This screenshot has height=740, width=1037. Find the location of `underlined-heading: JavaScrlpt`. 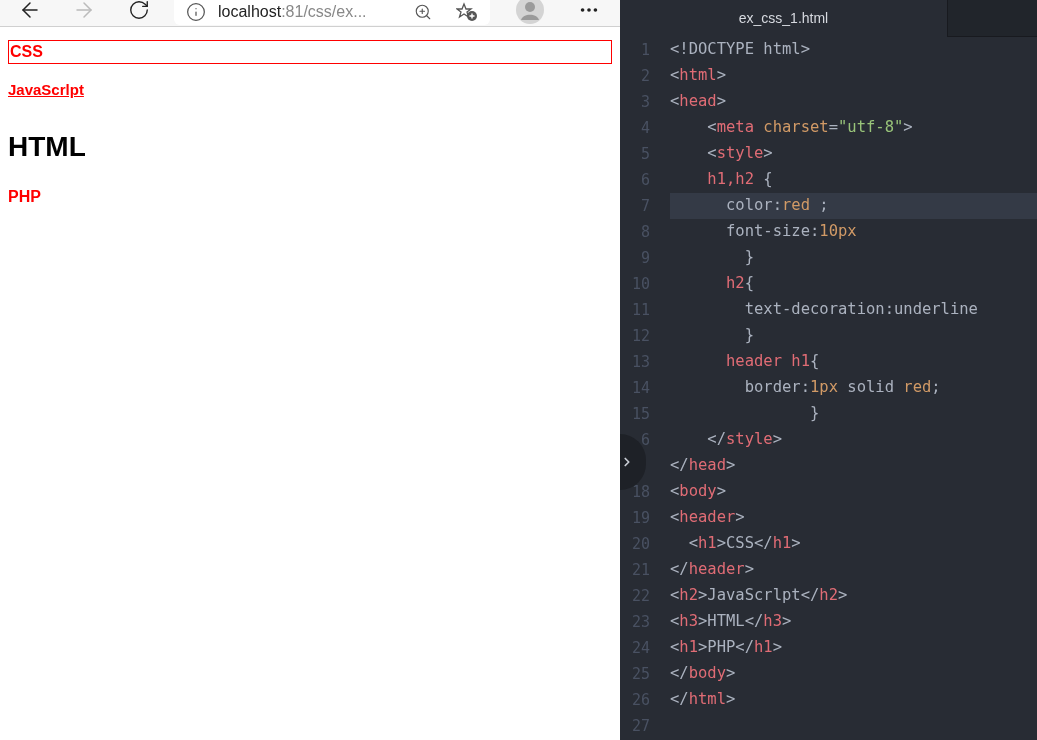

underlined-heading: JavaScrlpt is located at coordinates (46, 89).